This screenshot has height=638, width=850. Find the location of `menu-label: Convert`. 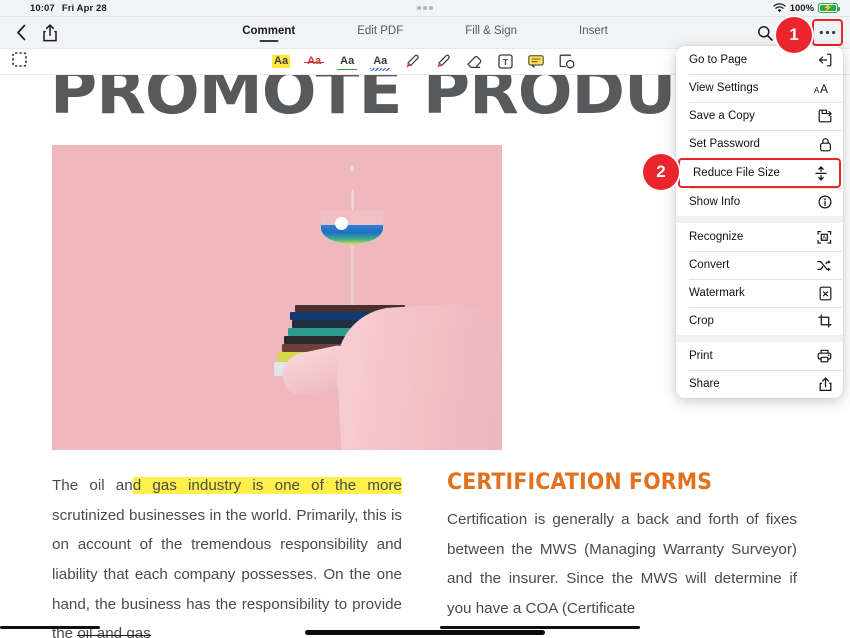

menu-label: Convert is located at coordinates (709, 265).